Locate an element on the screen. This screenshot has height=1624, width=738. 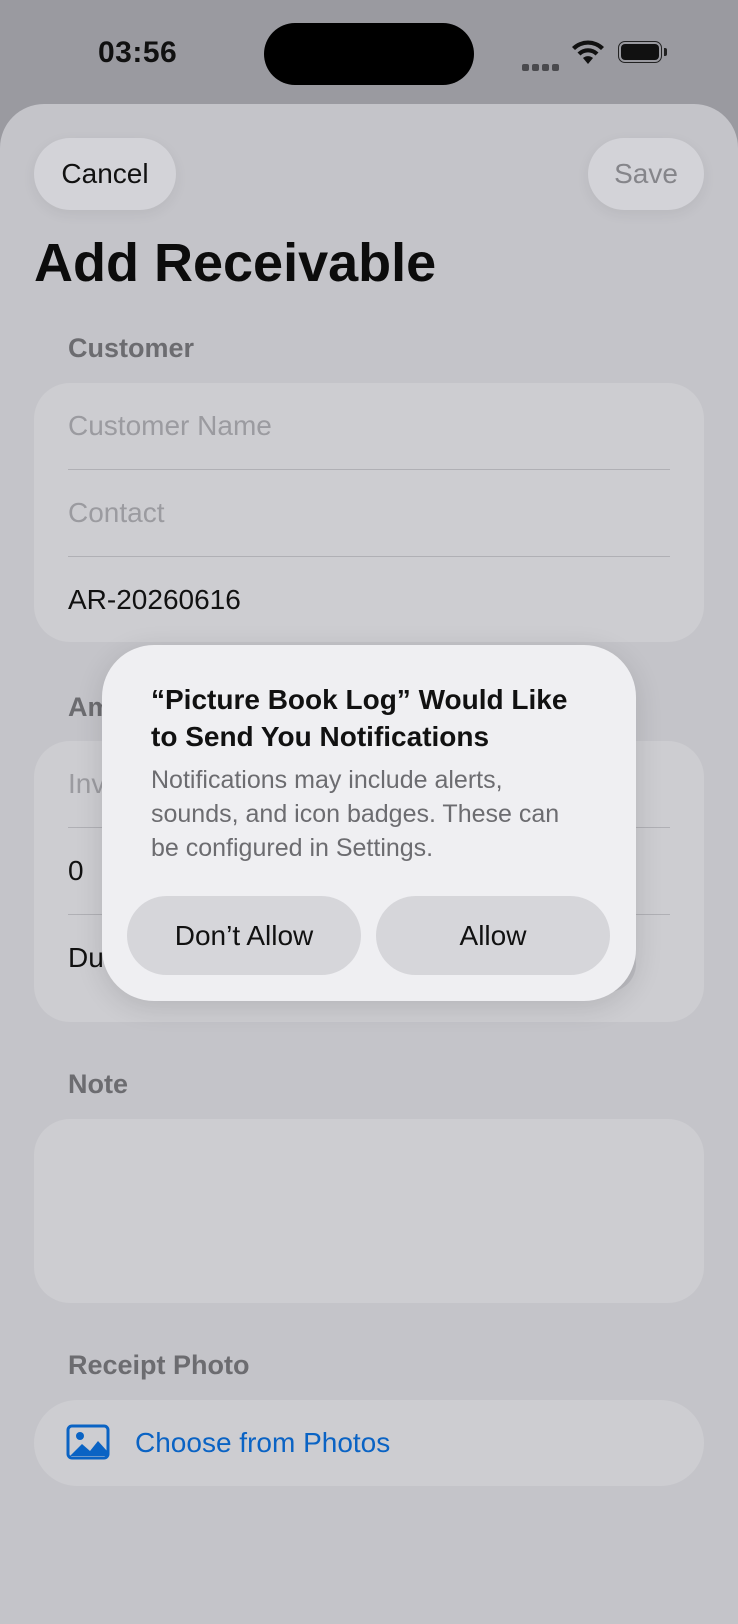
cancel-button: Cancel is located at coordinates (105, 174).